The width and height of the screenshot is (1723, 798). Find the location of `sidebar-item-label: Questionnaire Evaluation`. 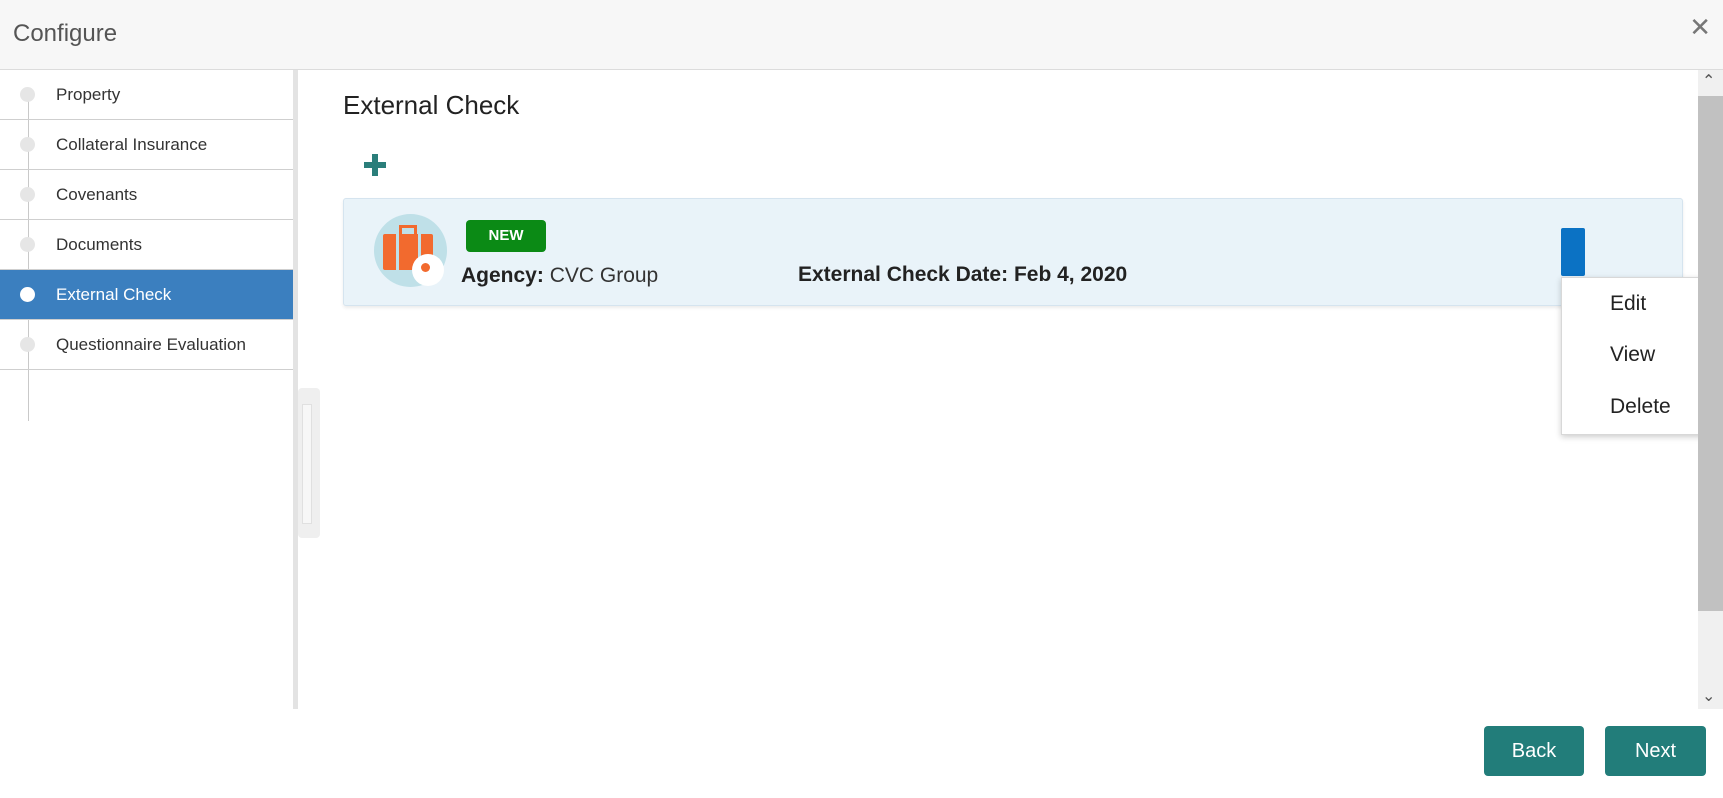

sidebar-item-label: Questionnaire Evaluation is located at coordinates (151, 344).